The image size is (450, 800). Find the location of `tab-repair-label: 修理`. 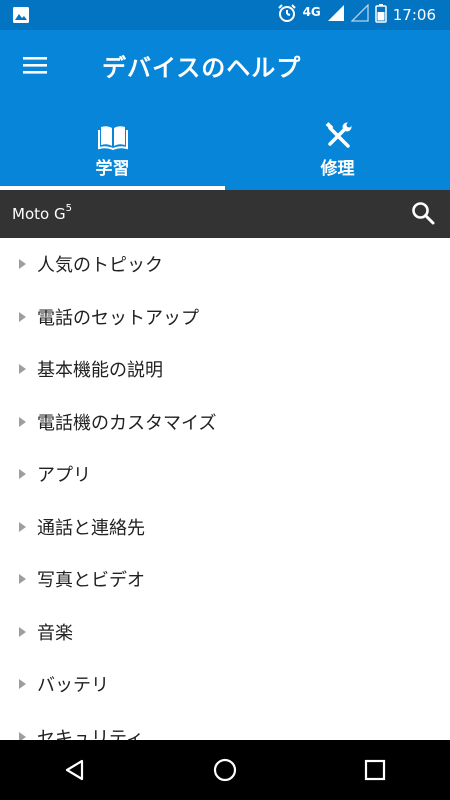

tab-repair-label: 修理 is located at coordinates (337, 169).